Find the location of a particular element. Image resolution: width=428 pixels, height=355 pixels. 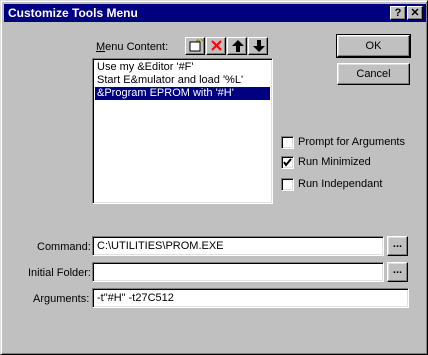

title-bar: Customize Tools Menu ? ✕ is located at coordinates (215, 13).